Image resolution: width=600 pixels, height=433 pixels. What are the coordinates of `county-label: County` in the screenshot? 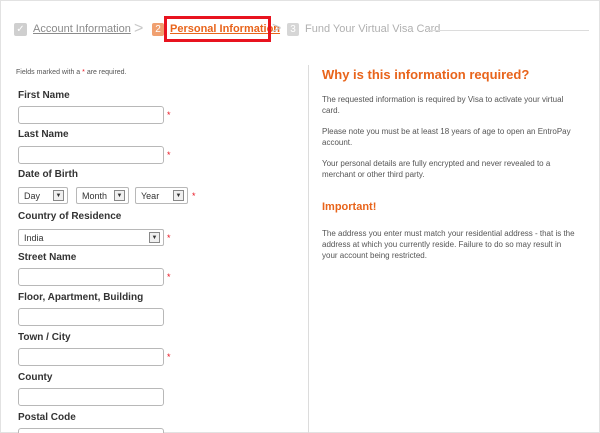 It's located at (35, 377).